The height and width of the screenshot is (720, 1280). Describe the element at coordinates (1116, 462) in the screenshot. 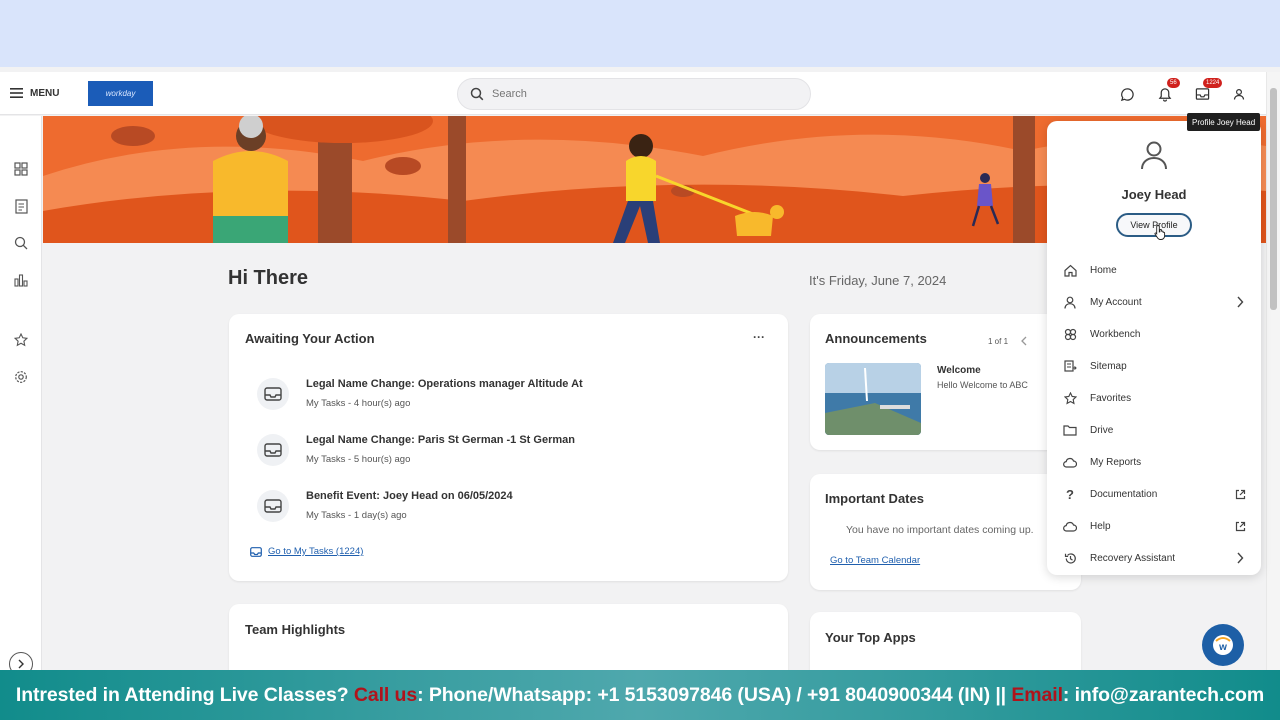

I see `menu-item-label: My Reports` at that location.